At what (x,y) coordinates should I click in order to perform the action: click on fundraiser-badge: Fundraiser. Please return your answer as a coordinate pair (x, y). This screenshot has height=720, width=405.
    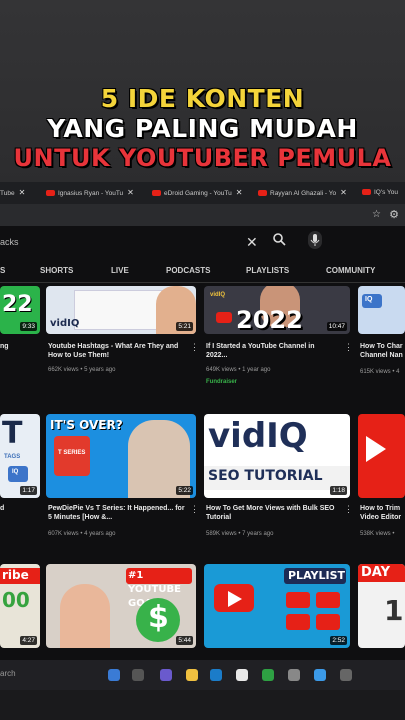
    Looking at the image, I should click on (222, 382).